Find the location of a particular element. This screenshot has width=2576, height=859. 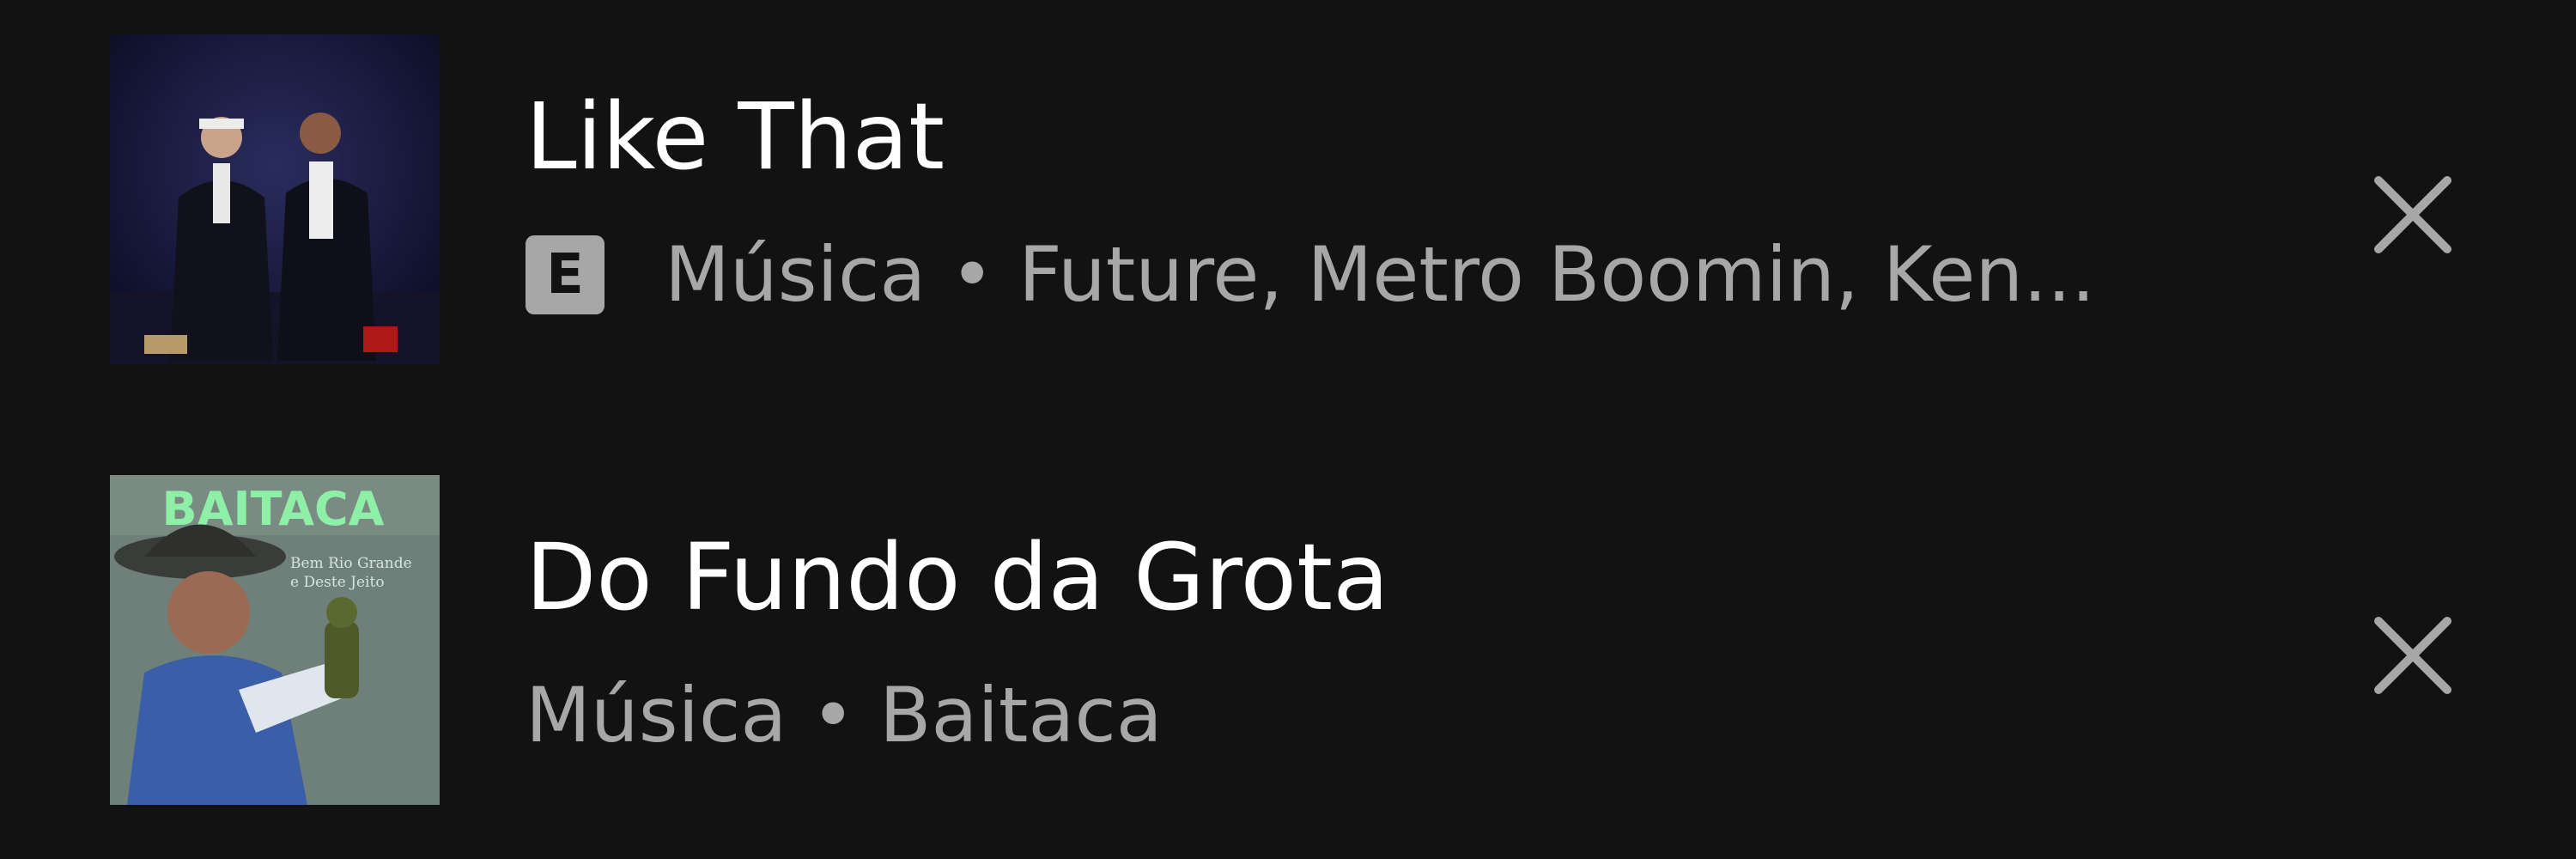

album-cover: BAITACA Bem Rio Grande e Deste Jeito is located at coordinates (275, 640).